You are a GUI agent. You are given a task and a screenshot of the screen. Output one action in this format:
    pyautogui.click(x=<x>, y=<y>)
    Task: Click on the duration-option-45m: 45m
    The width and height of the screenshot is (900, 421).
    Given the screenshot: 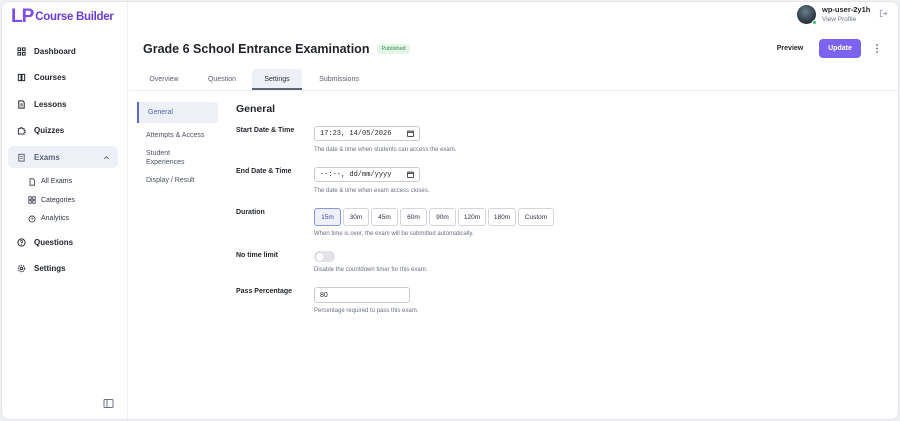 What is the action you would take?
    pyautogui.click(x=384, y=217)
    